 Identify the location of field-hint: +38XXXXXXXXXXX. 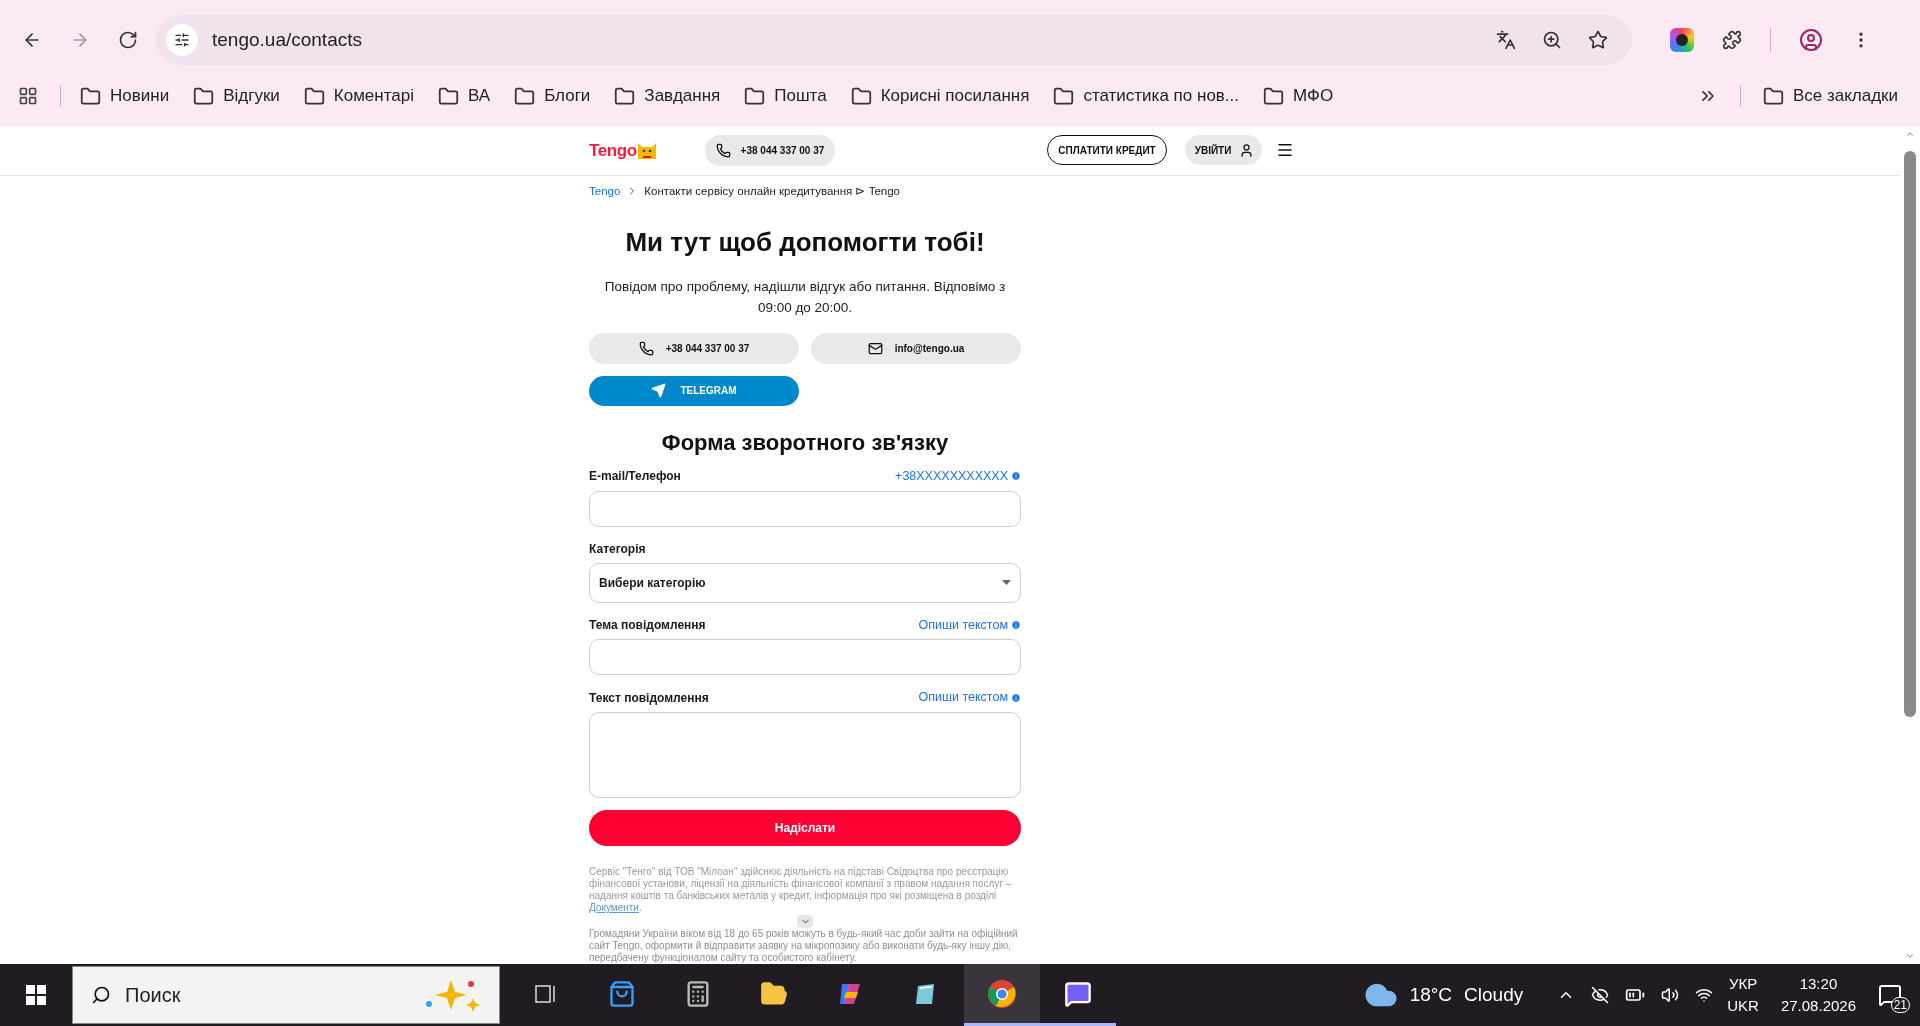
(951, 476).